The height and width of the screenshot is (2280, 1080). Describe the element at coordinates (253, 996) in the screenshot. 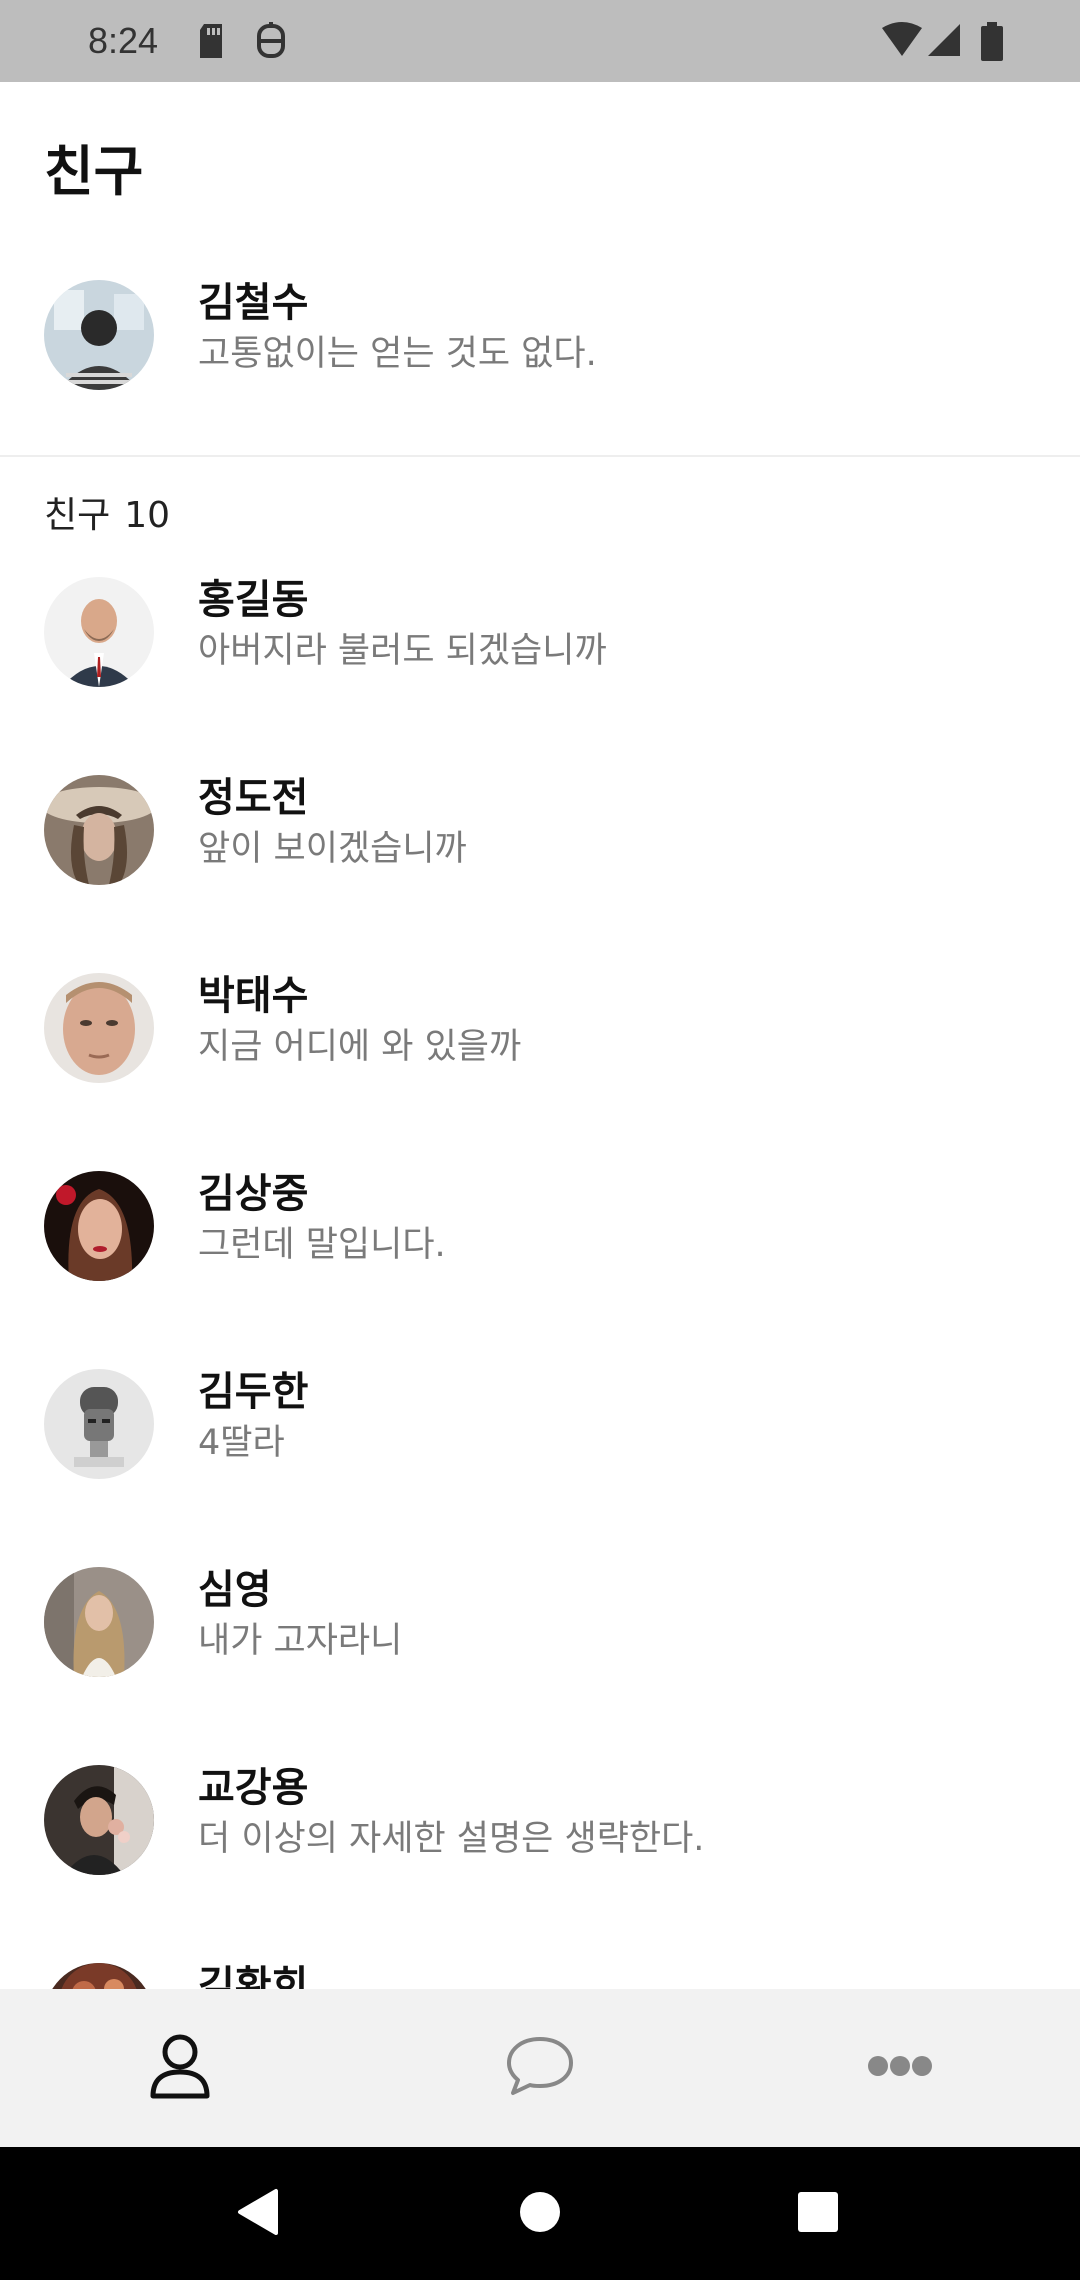

I see `friend-name: 박태수` at that location.